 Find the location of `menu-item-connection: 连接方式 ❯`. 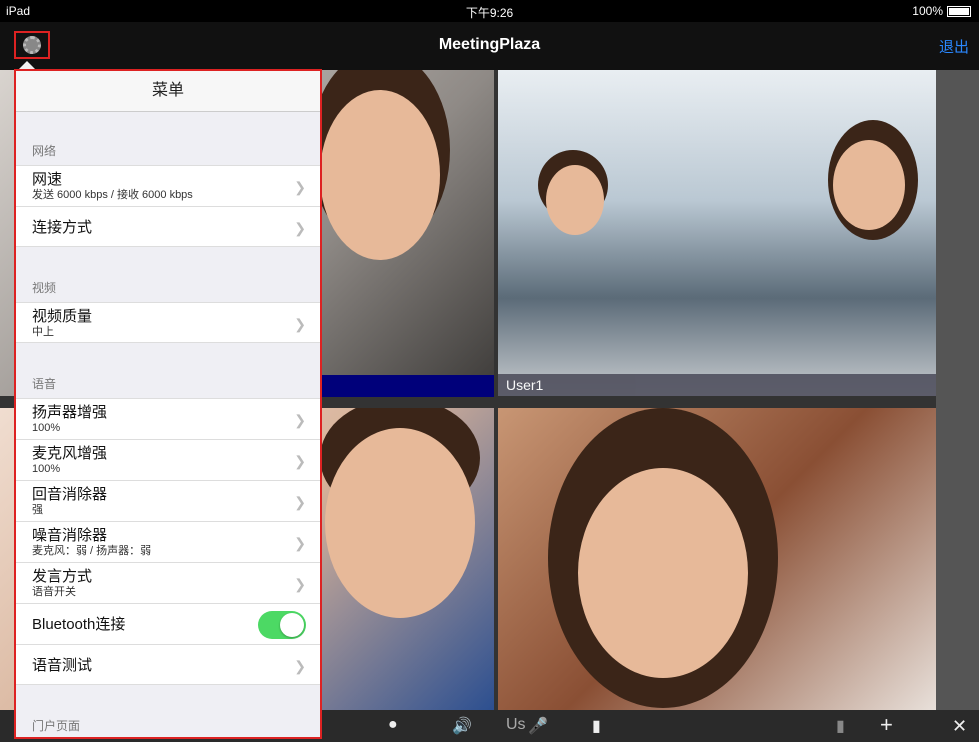

menu-item-connection: 连接方式 ❯ is located at coordinates (168, 226).